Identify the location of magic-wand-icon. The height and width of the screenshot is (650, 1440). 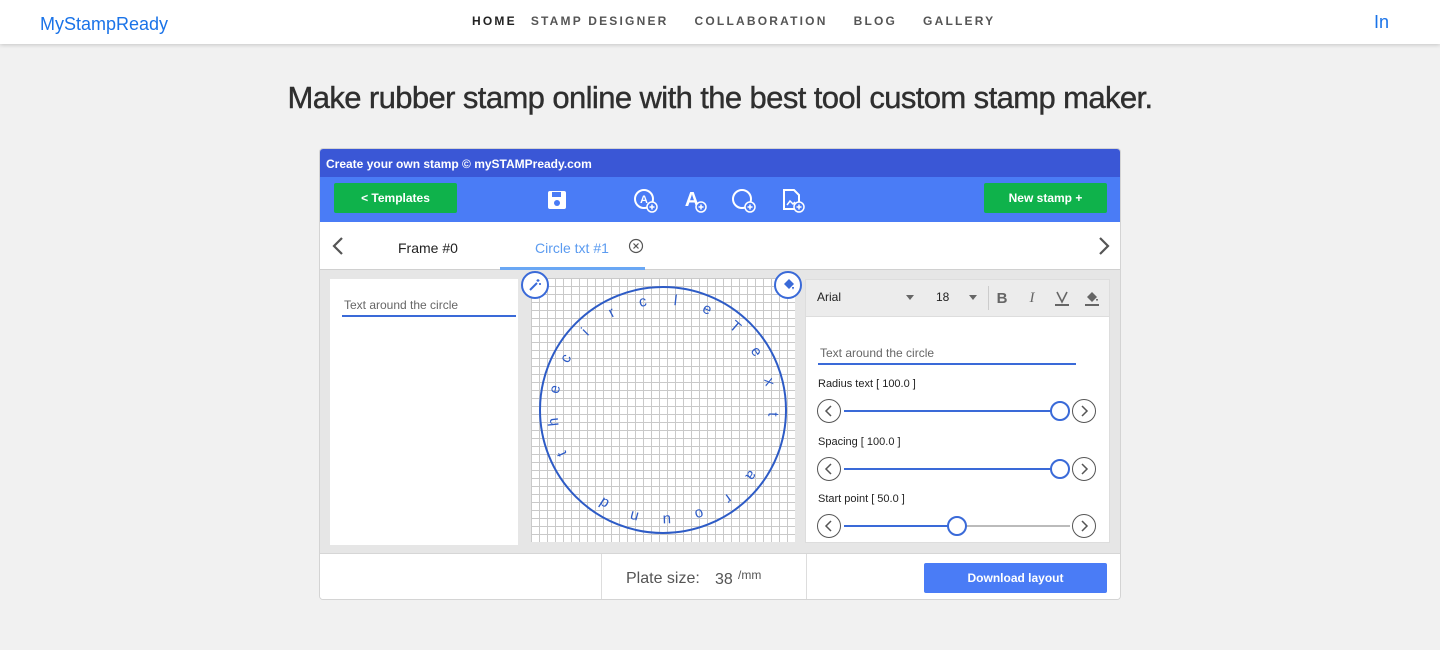
(535, 285).